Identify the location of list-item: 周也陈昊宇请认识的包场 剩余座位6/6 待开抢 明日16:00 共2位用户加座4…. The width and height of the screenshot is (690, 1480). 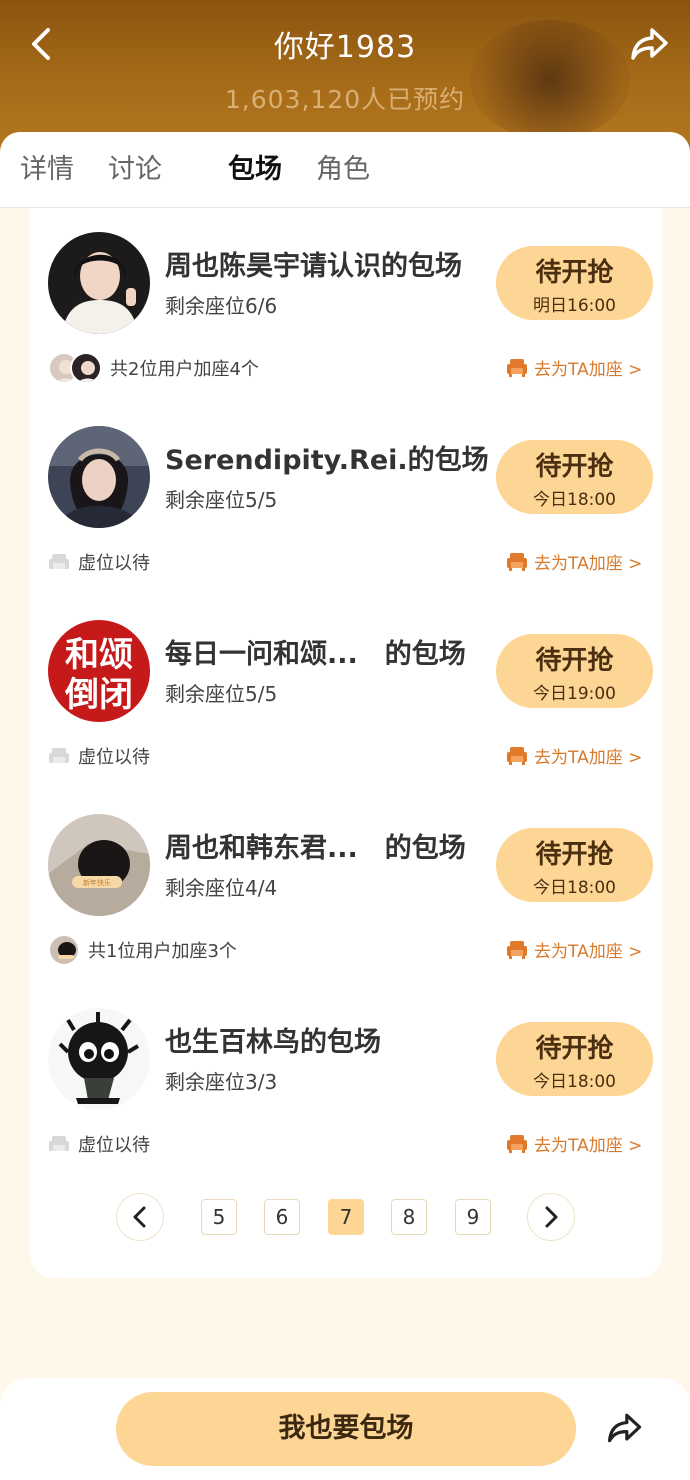
(346, 305).